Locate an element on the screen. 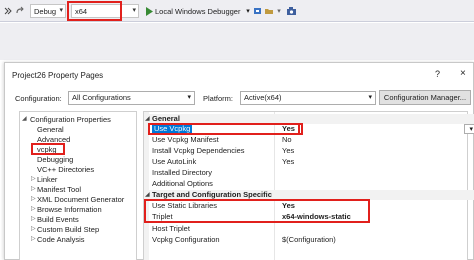  prop-row-use-autolink: Use AutoLink Yes is located at coordinates (309, 162).